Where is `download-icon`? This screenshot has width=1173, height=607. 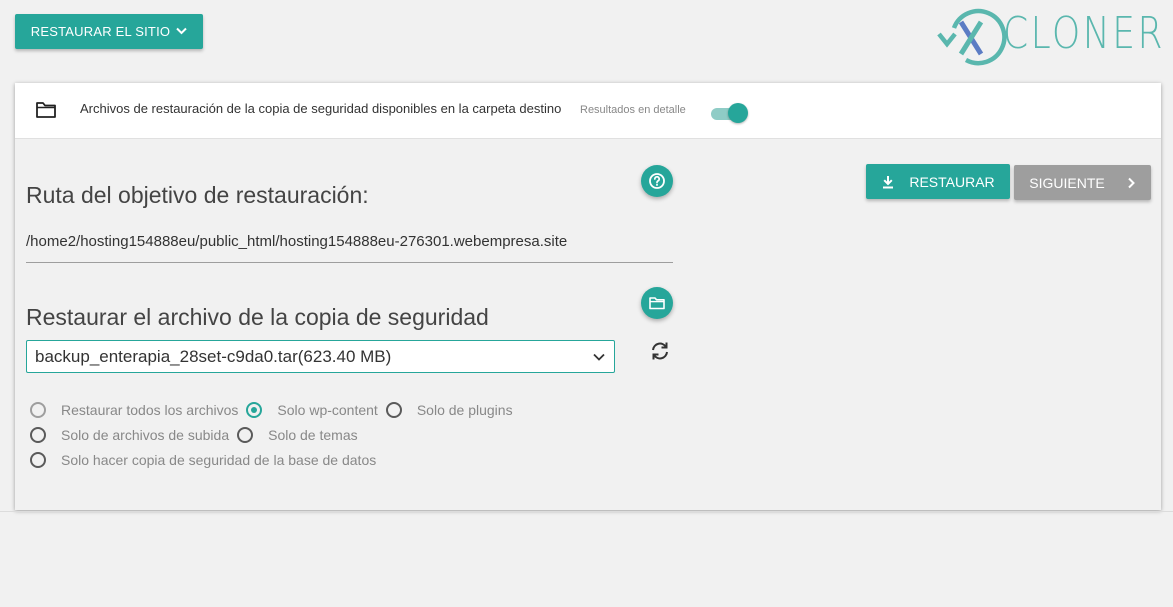 download-icon is located at coordinates (888, 181).